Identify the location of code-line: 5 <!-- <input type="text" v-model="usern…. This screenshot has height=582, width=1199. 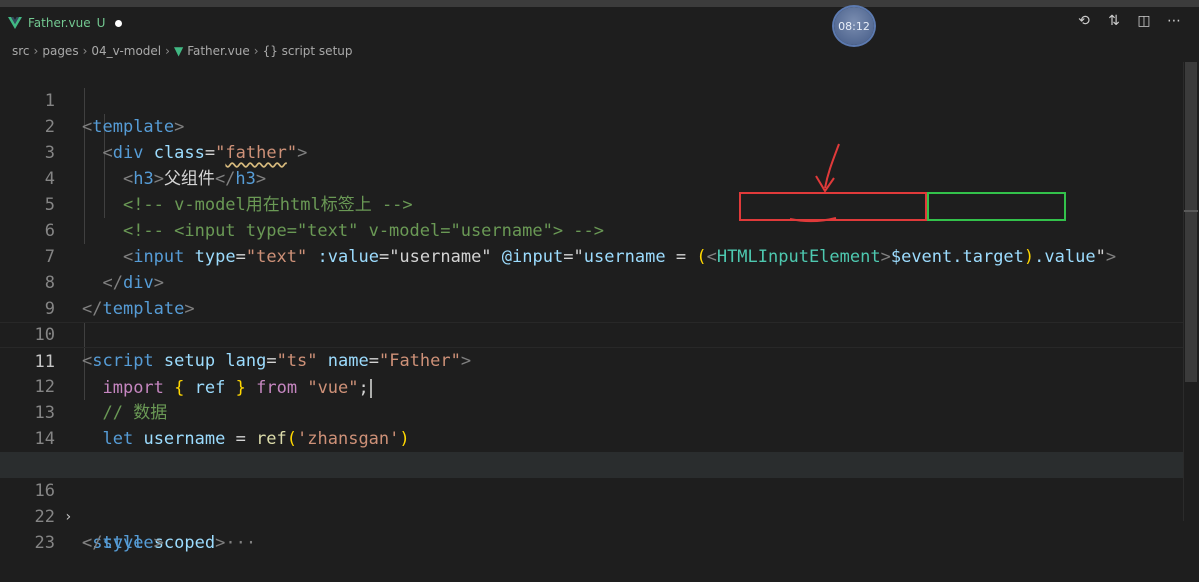
(591, 203).